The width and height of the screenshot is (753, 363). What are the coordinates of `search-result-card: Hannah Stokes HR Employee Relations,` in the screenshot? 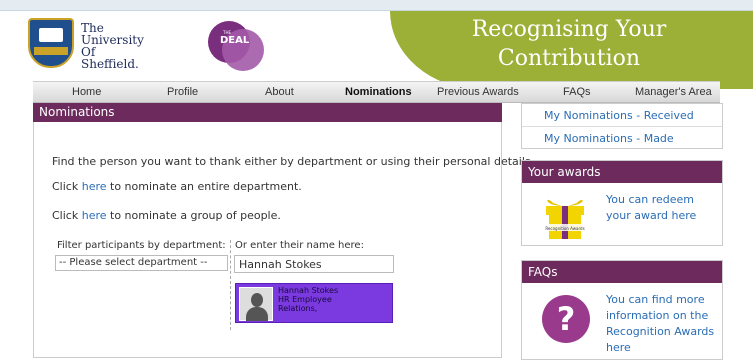 It's located at (314, 303).